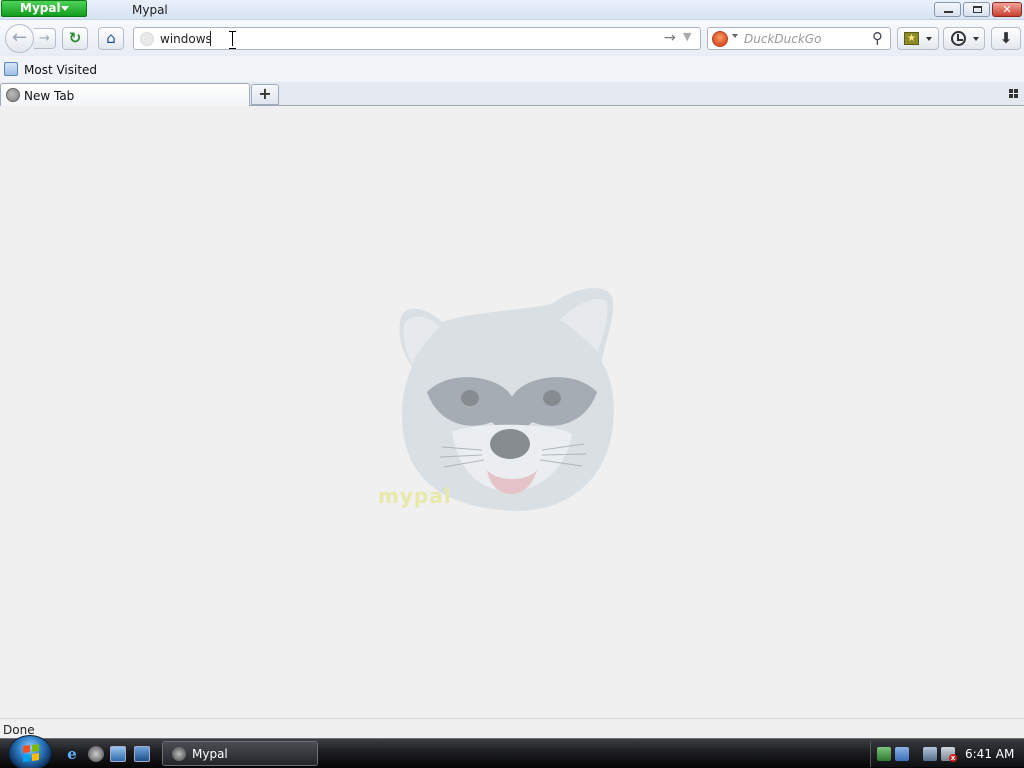 The height and width of the screenshot is (768, 1024). What do you see at coordinates (947, 754) in the screenshot?
I see `system-tray: x 6:41 AM` at bounding box center [947, 754].